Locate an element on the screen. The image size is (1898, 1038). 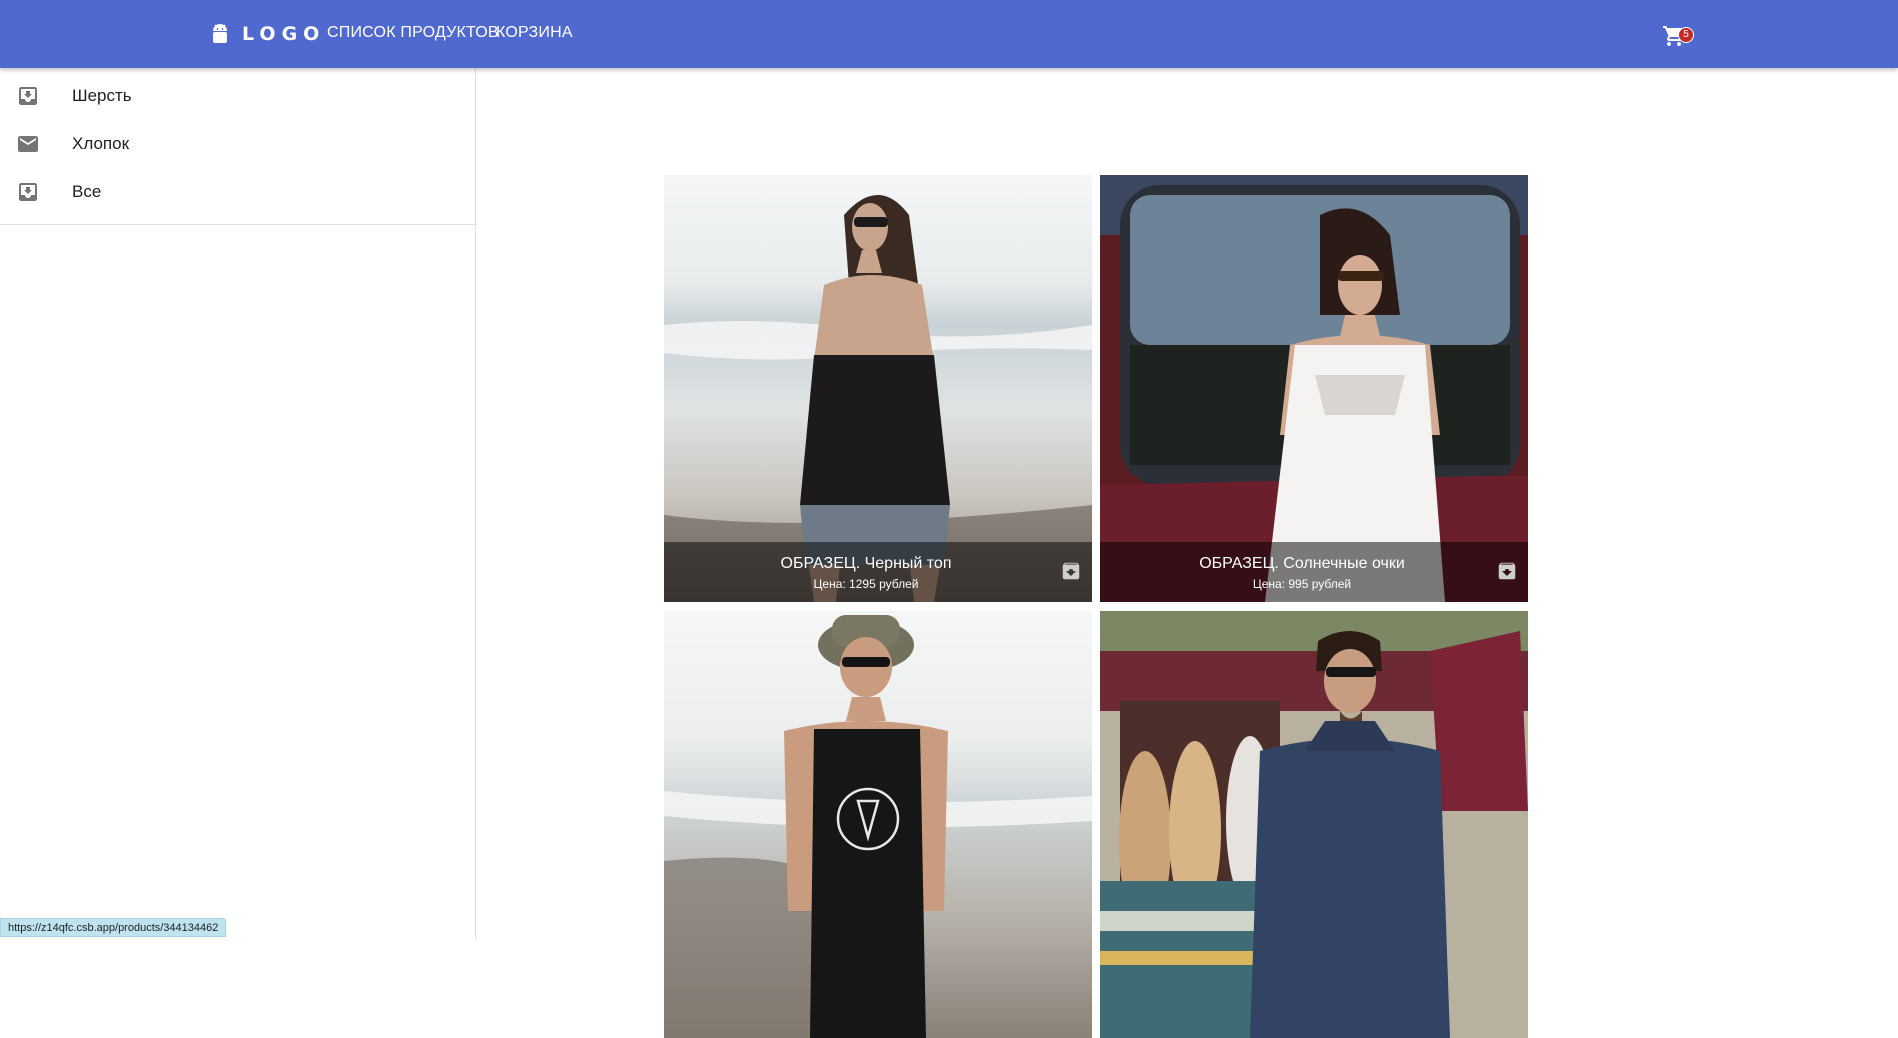
category-label: Все is located at coordinates (87, 191).